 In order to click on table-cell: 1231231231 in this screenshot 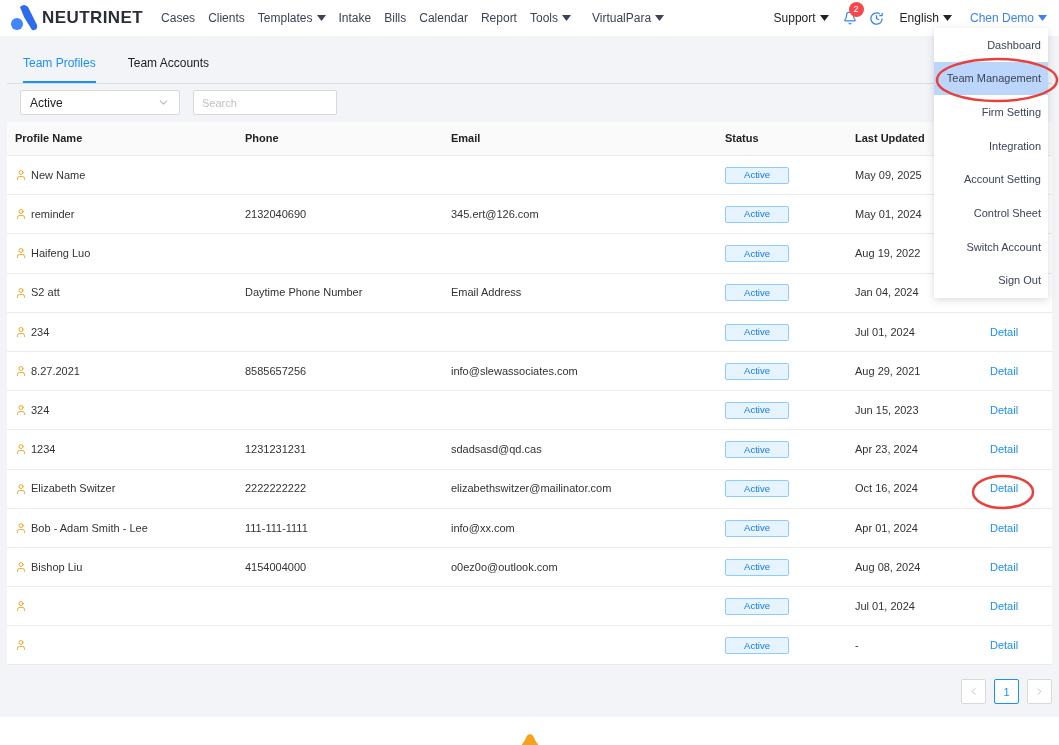, I will do `click(276, 449)`.